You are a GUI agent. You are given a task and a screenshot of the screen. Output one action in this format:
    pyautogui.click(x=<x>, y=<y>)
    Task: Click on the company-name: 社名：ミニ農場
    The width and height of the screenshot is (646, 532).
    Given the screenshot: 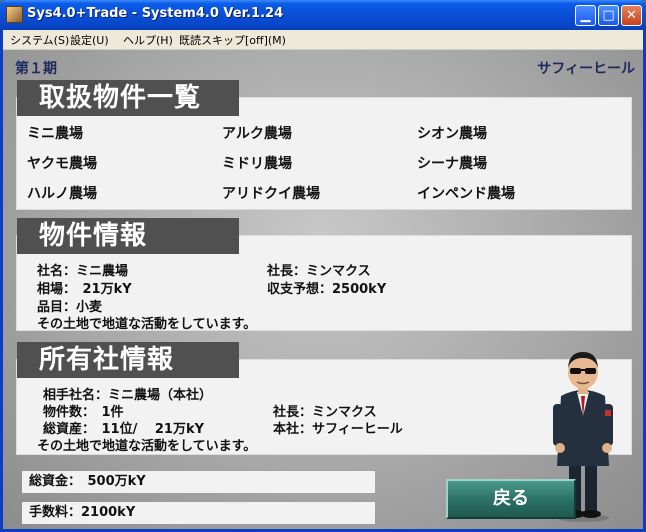 What is the action you would take?
    pyautogui.click(x=83, y=271)
    